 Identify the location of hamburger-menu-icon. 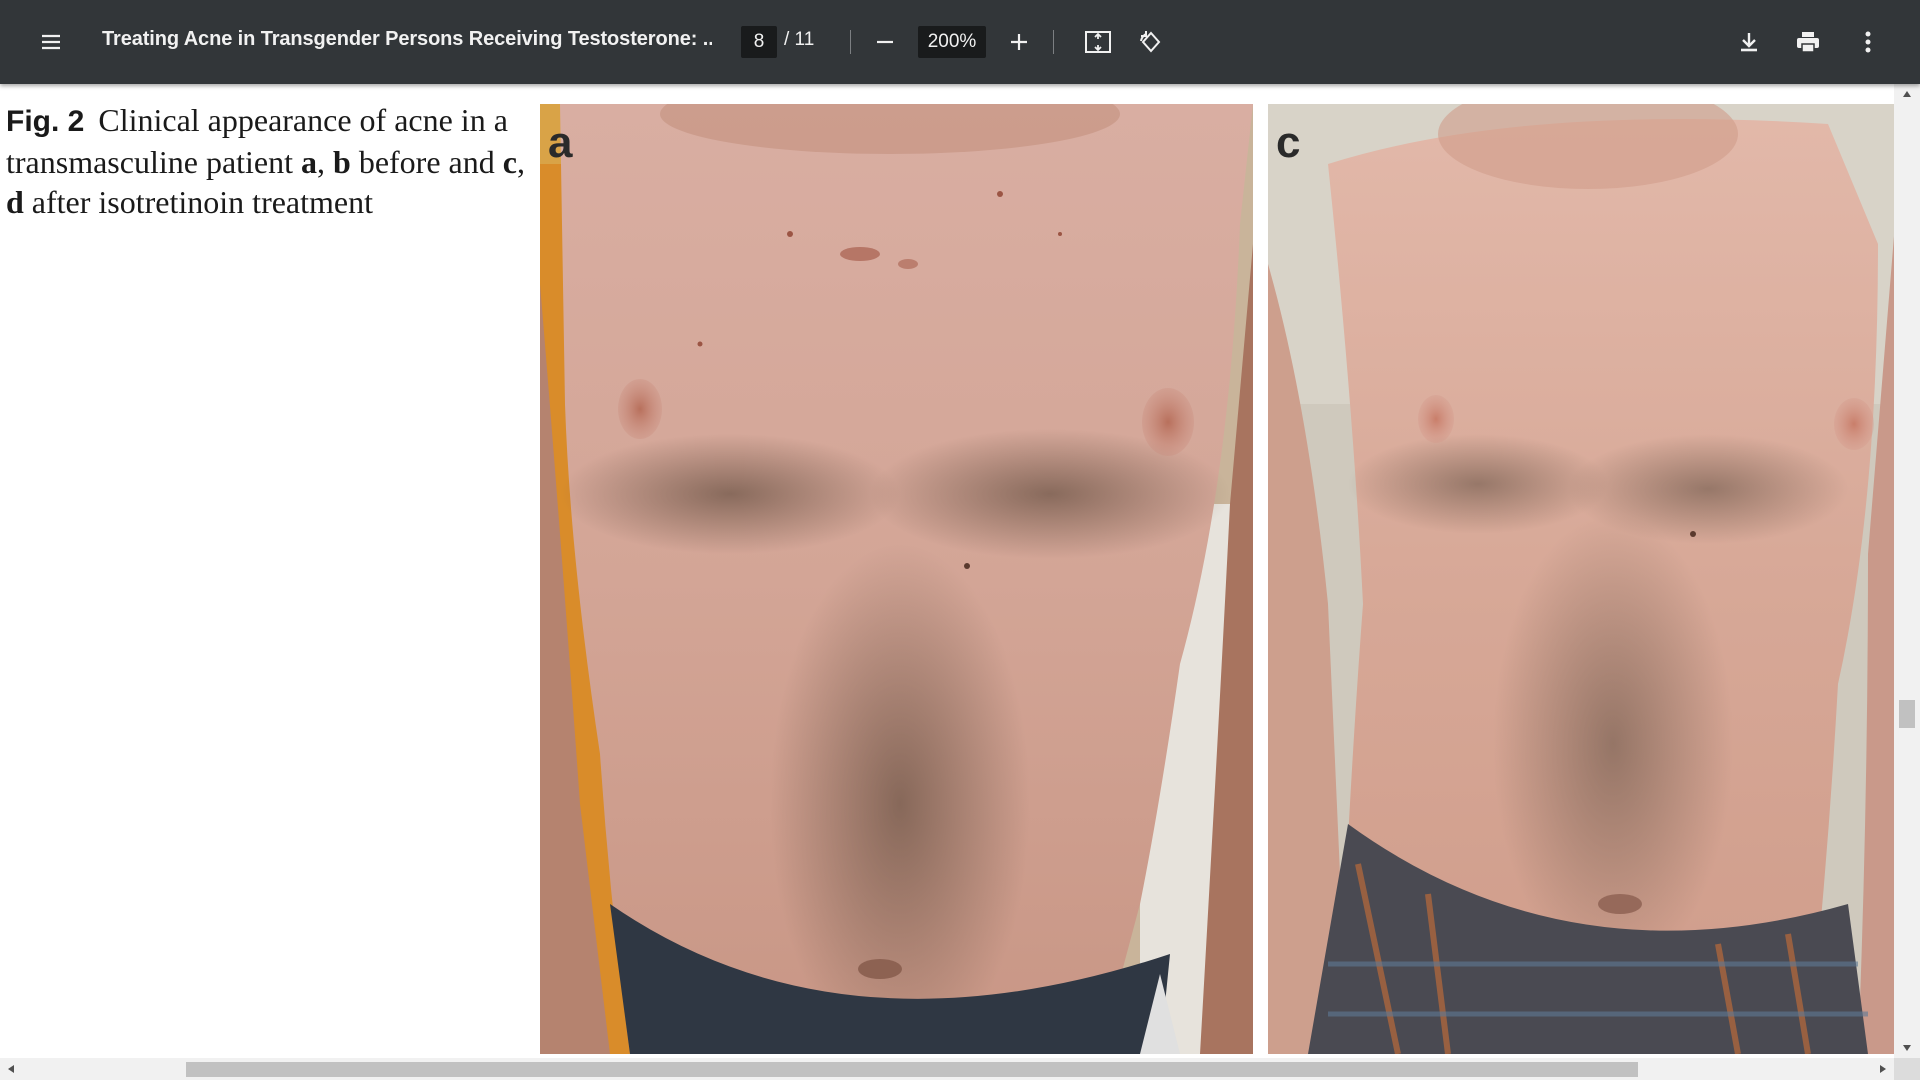
(51, 42).